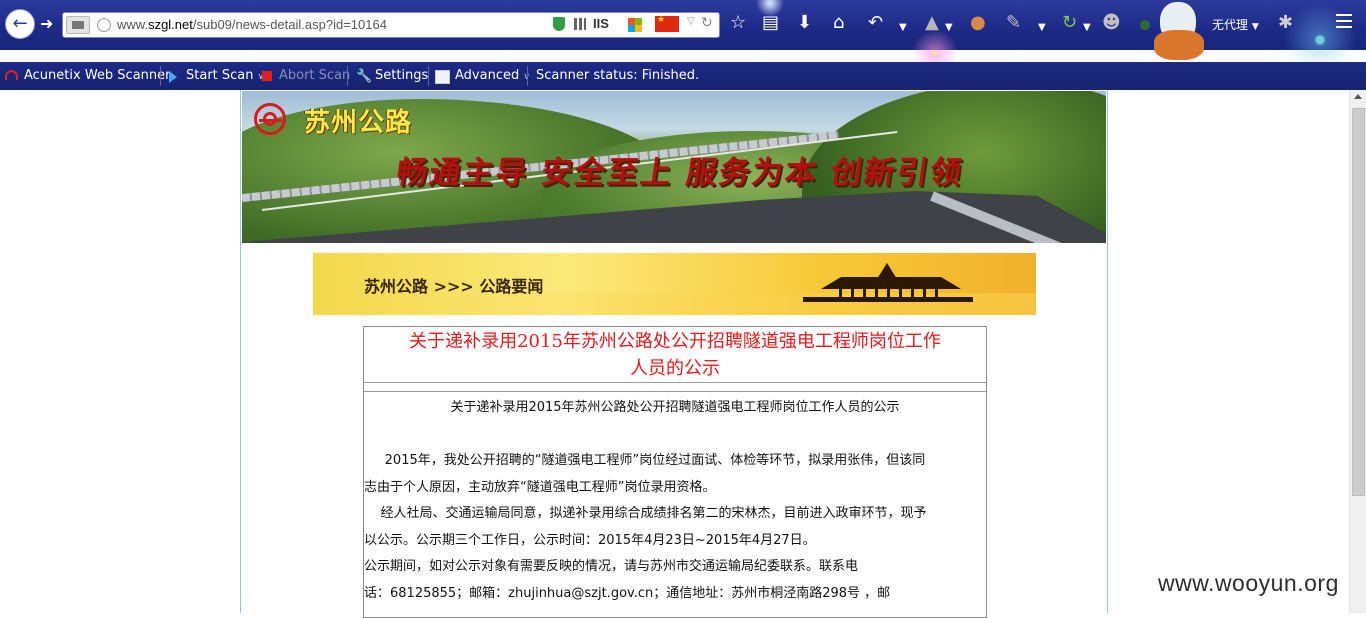 The image size is (1366, 618). Describe the element at coordinates (1235, 24) in the screenshot. I see `proxy-label: 无代理 ▼` at that location.